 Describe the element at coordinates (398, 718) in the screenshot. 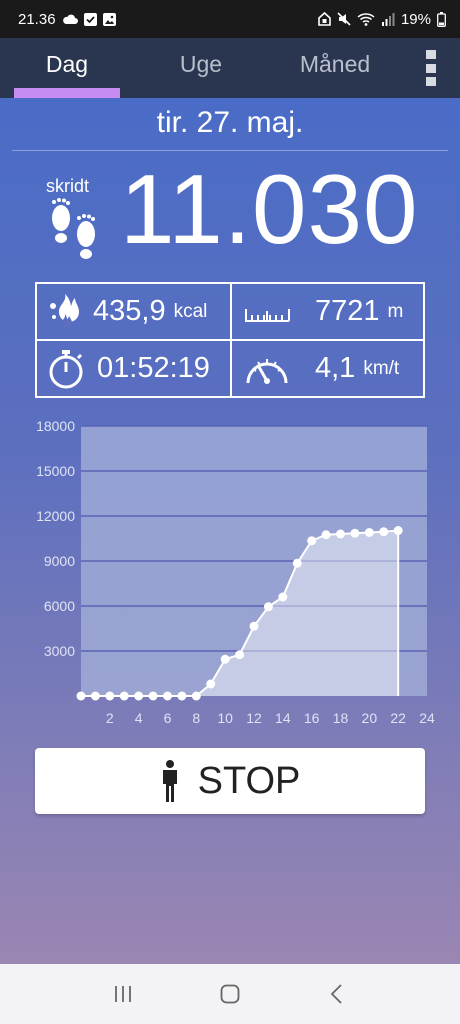

I see `chart-x-tick-label: 22` at that location.